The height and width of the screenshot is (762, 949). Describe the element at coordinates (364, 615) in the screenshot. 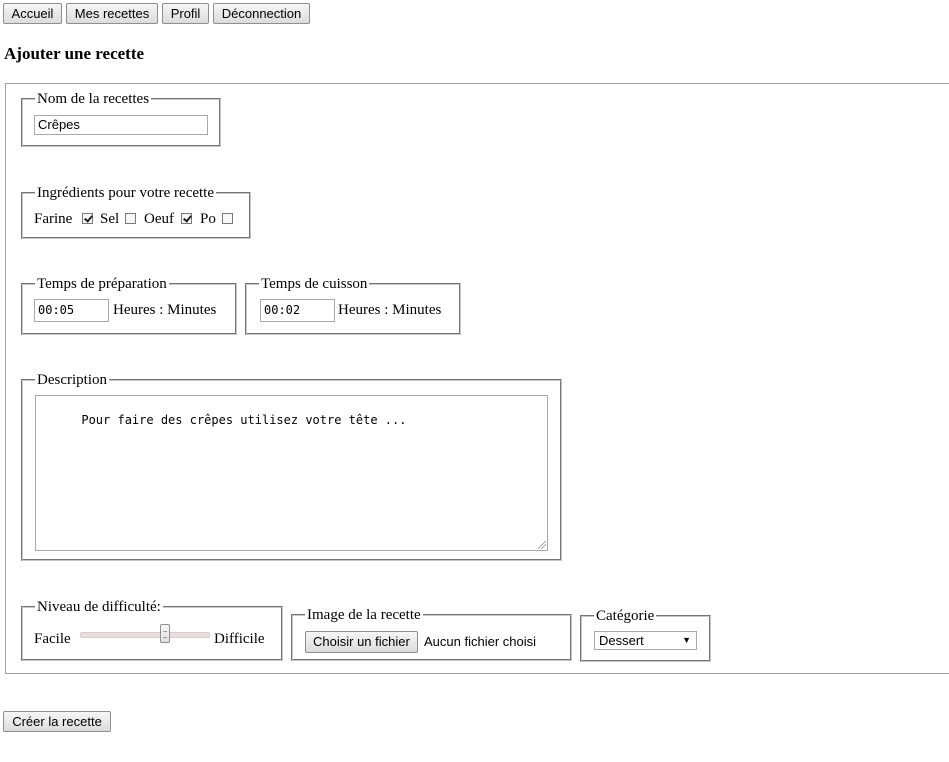

I see `image-legend: Image de la recette` at that location.